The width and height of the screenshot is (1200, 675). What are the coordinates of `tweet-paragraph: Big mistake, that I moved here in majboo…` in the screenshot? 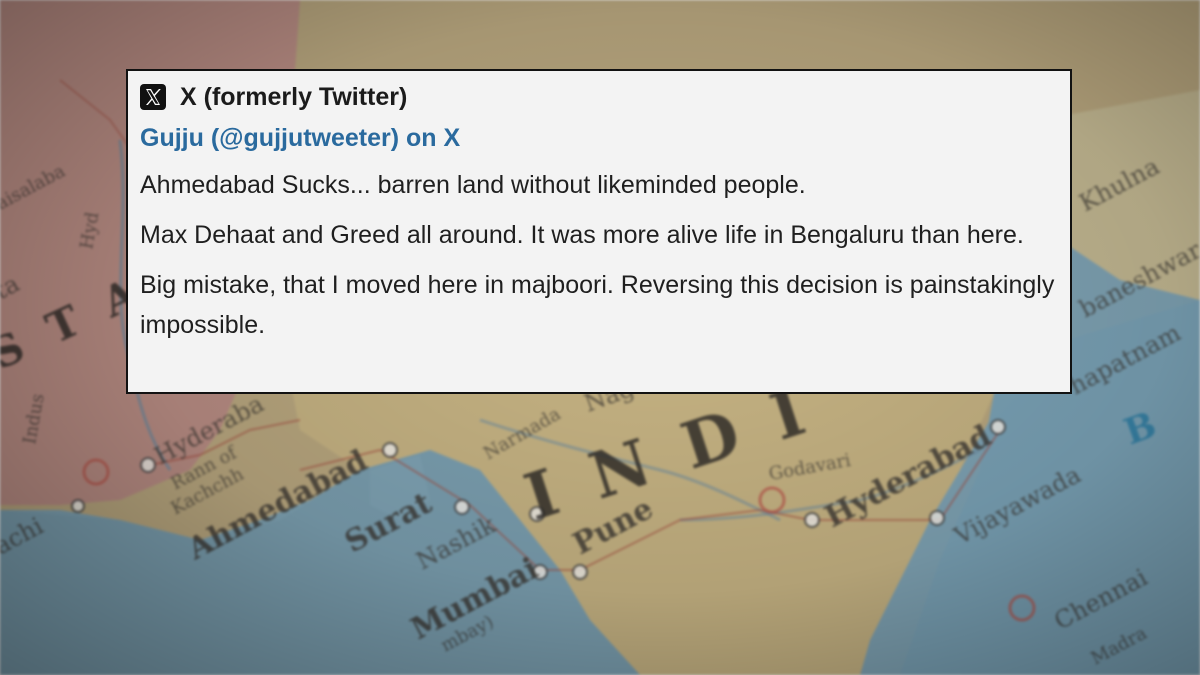 It's located at (597, 305).